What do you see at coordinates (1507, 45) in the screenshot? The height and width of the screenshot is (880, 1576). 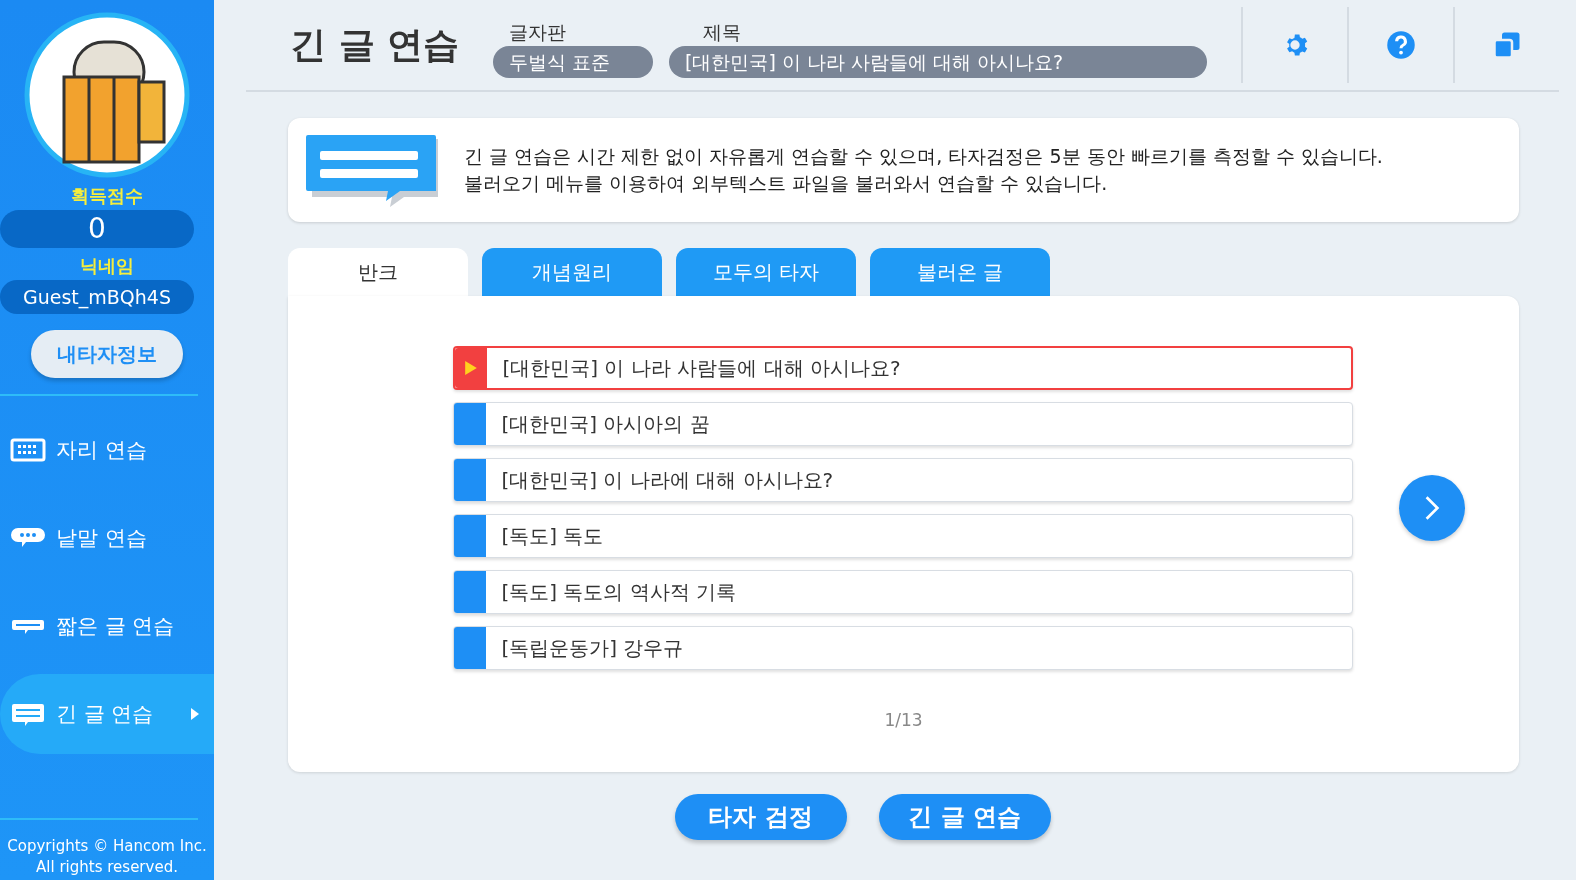 I see `windows-icon` at bounding box center [1507, 45].